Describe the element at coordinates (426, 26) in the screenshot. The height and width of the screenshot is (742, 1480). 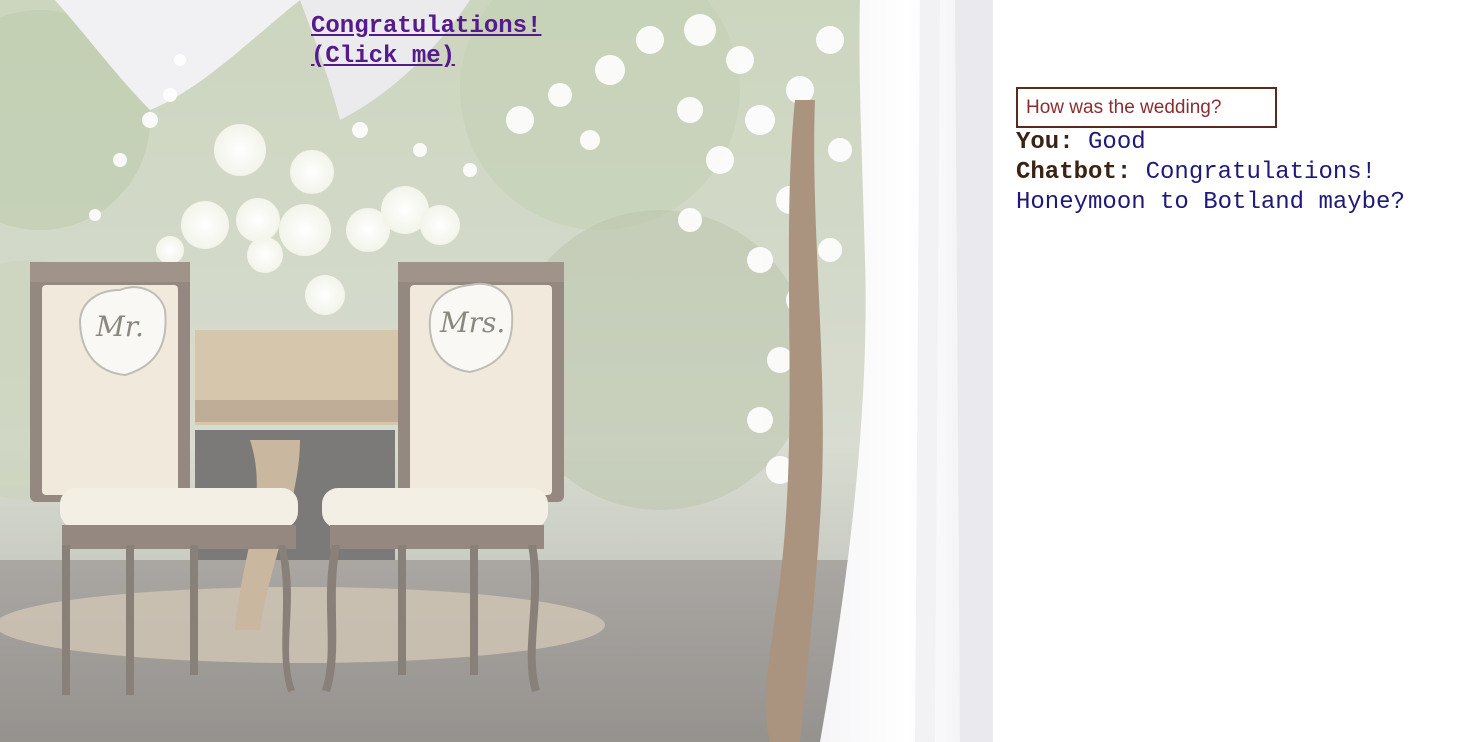
I see `congratulations-link-line1: Congratulations!` at that location.